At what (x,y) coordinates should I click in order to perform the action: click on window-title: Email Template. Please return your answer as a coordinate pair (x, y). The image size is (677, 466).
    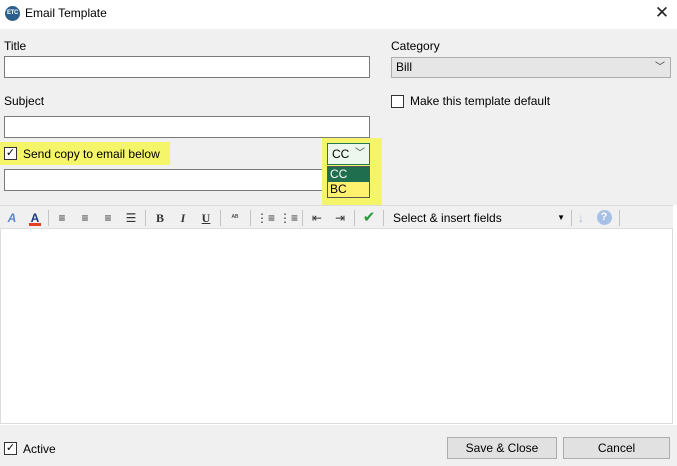
    Looking at the image, I should click on (66, 13).